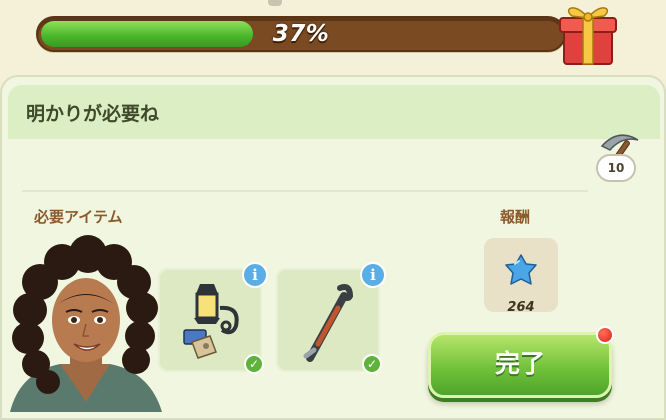 The height and width of the screenshot is (420, 666). Describe the element at coordinates (616, 168) in the screenshot. I see `pickaxe-count: 10` at that location.